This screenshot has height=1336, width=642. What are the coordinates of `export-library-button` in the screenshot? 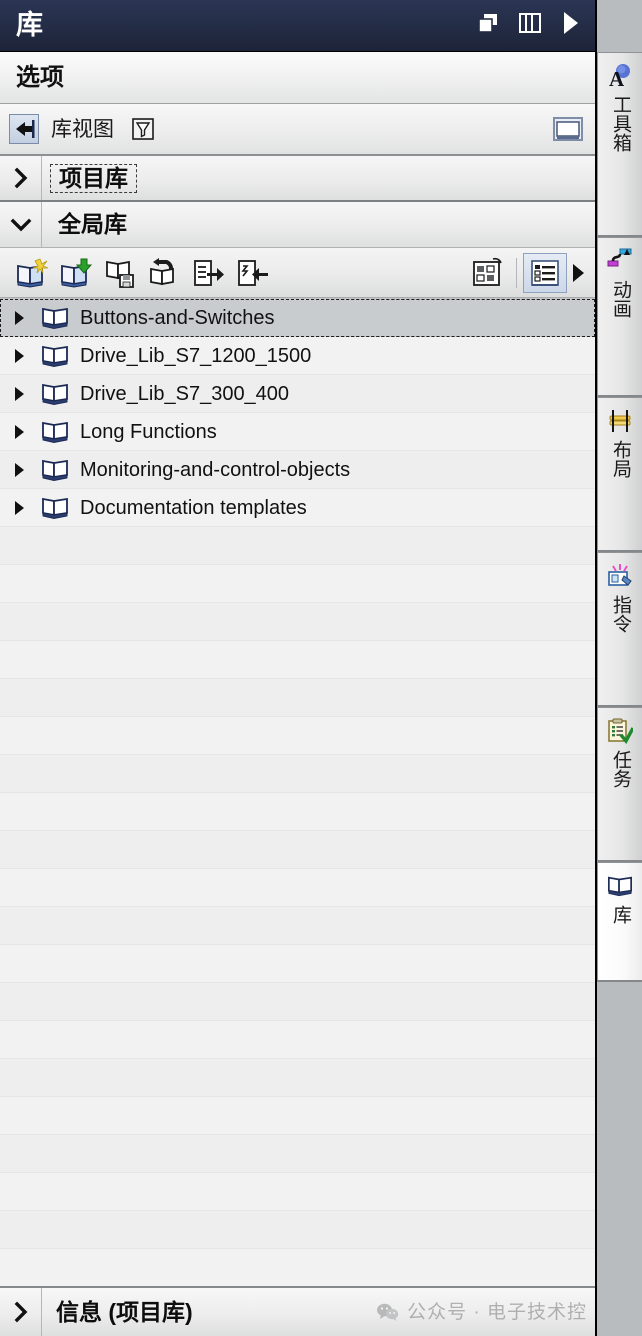 It's located at (208, 273).